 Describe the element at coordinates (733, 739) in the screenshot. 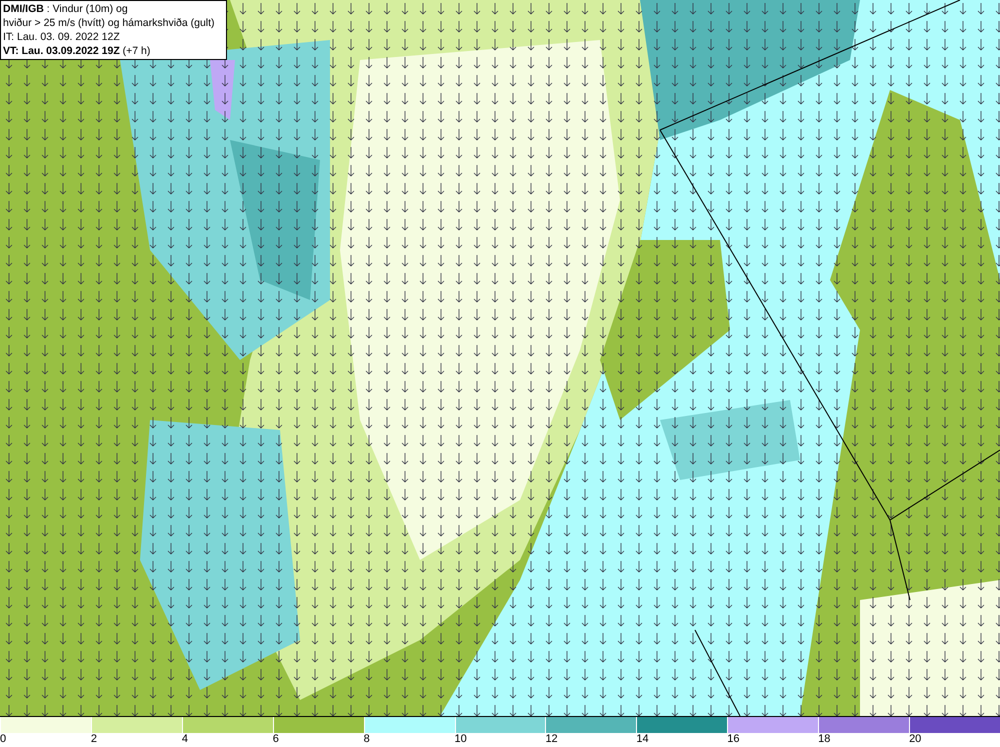

I see `scale-label: 16` at that location.